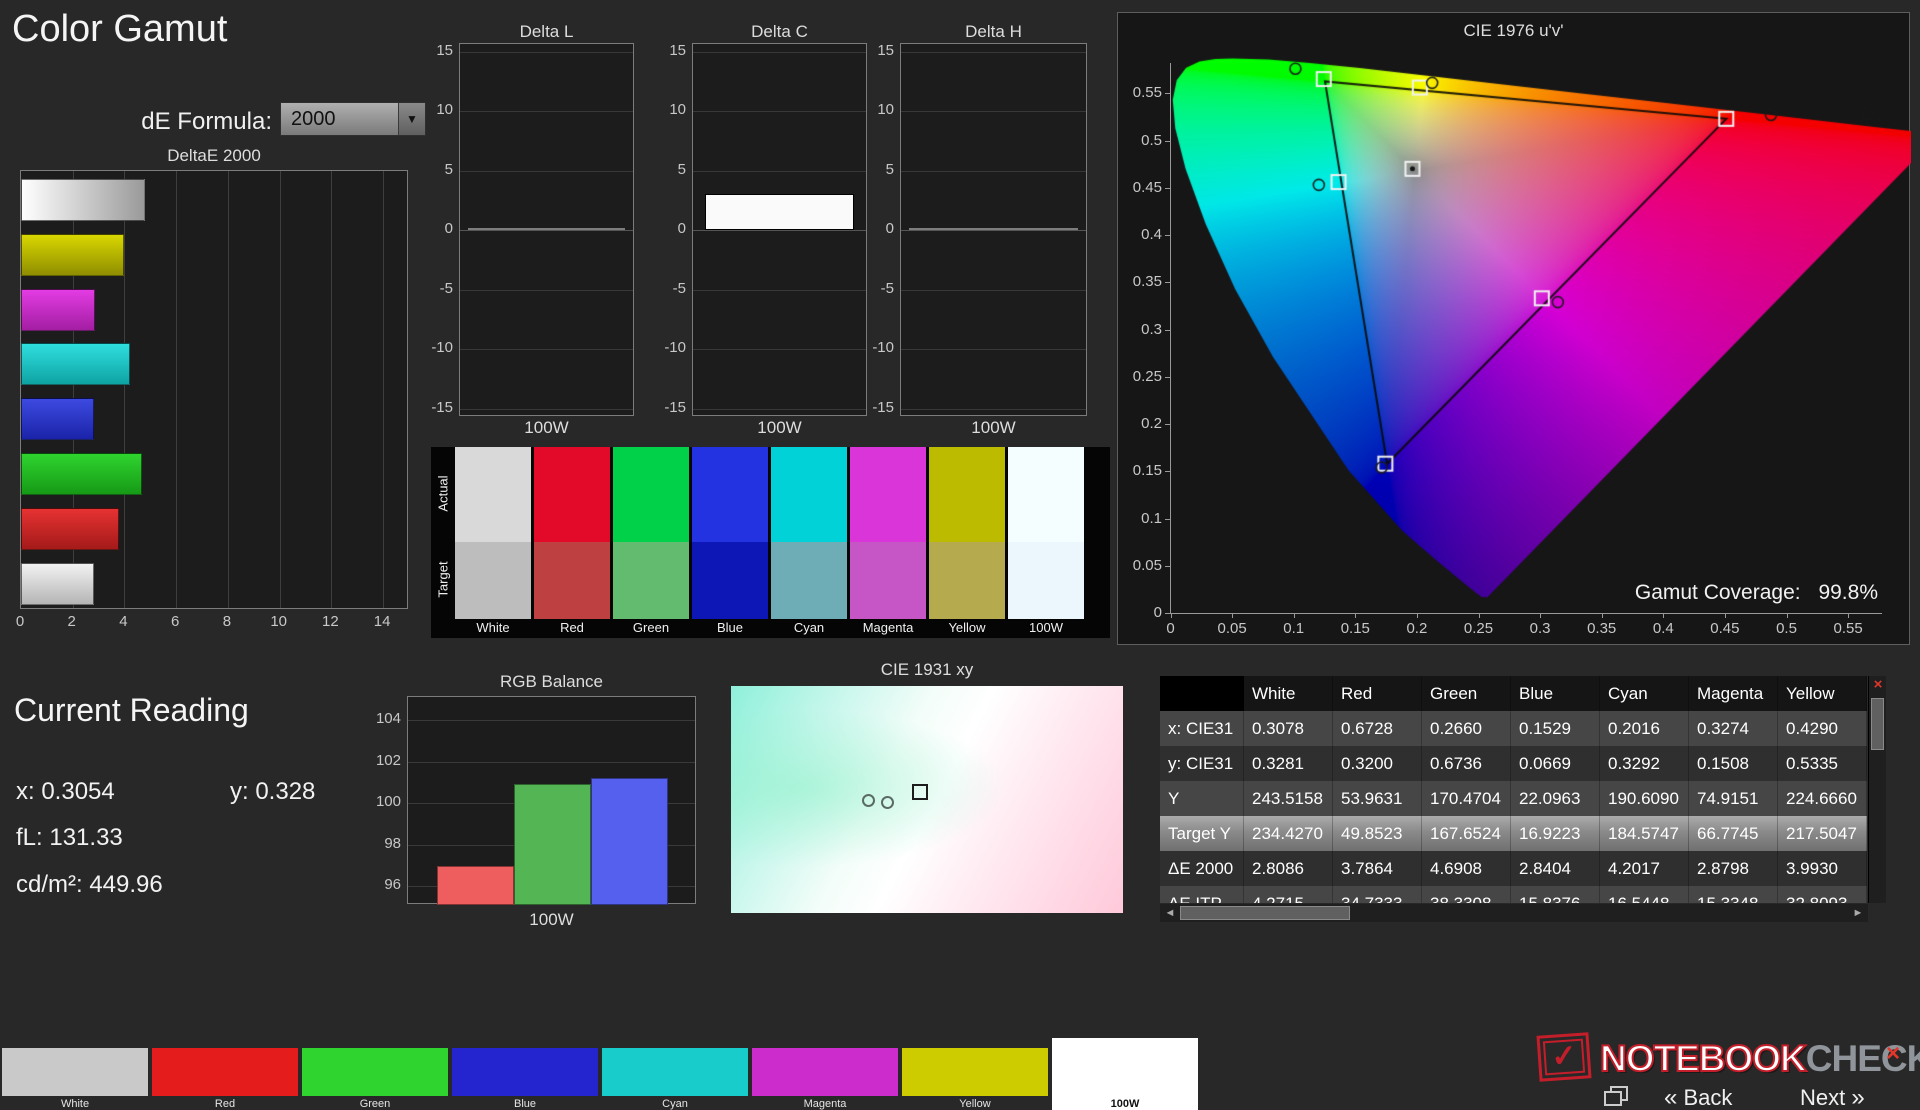 Image resolution: width=1920 pixels, height=1110 pixels. I want to click on scroll-left-icon: ◄, so click(1170, 913).